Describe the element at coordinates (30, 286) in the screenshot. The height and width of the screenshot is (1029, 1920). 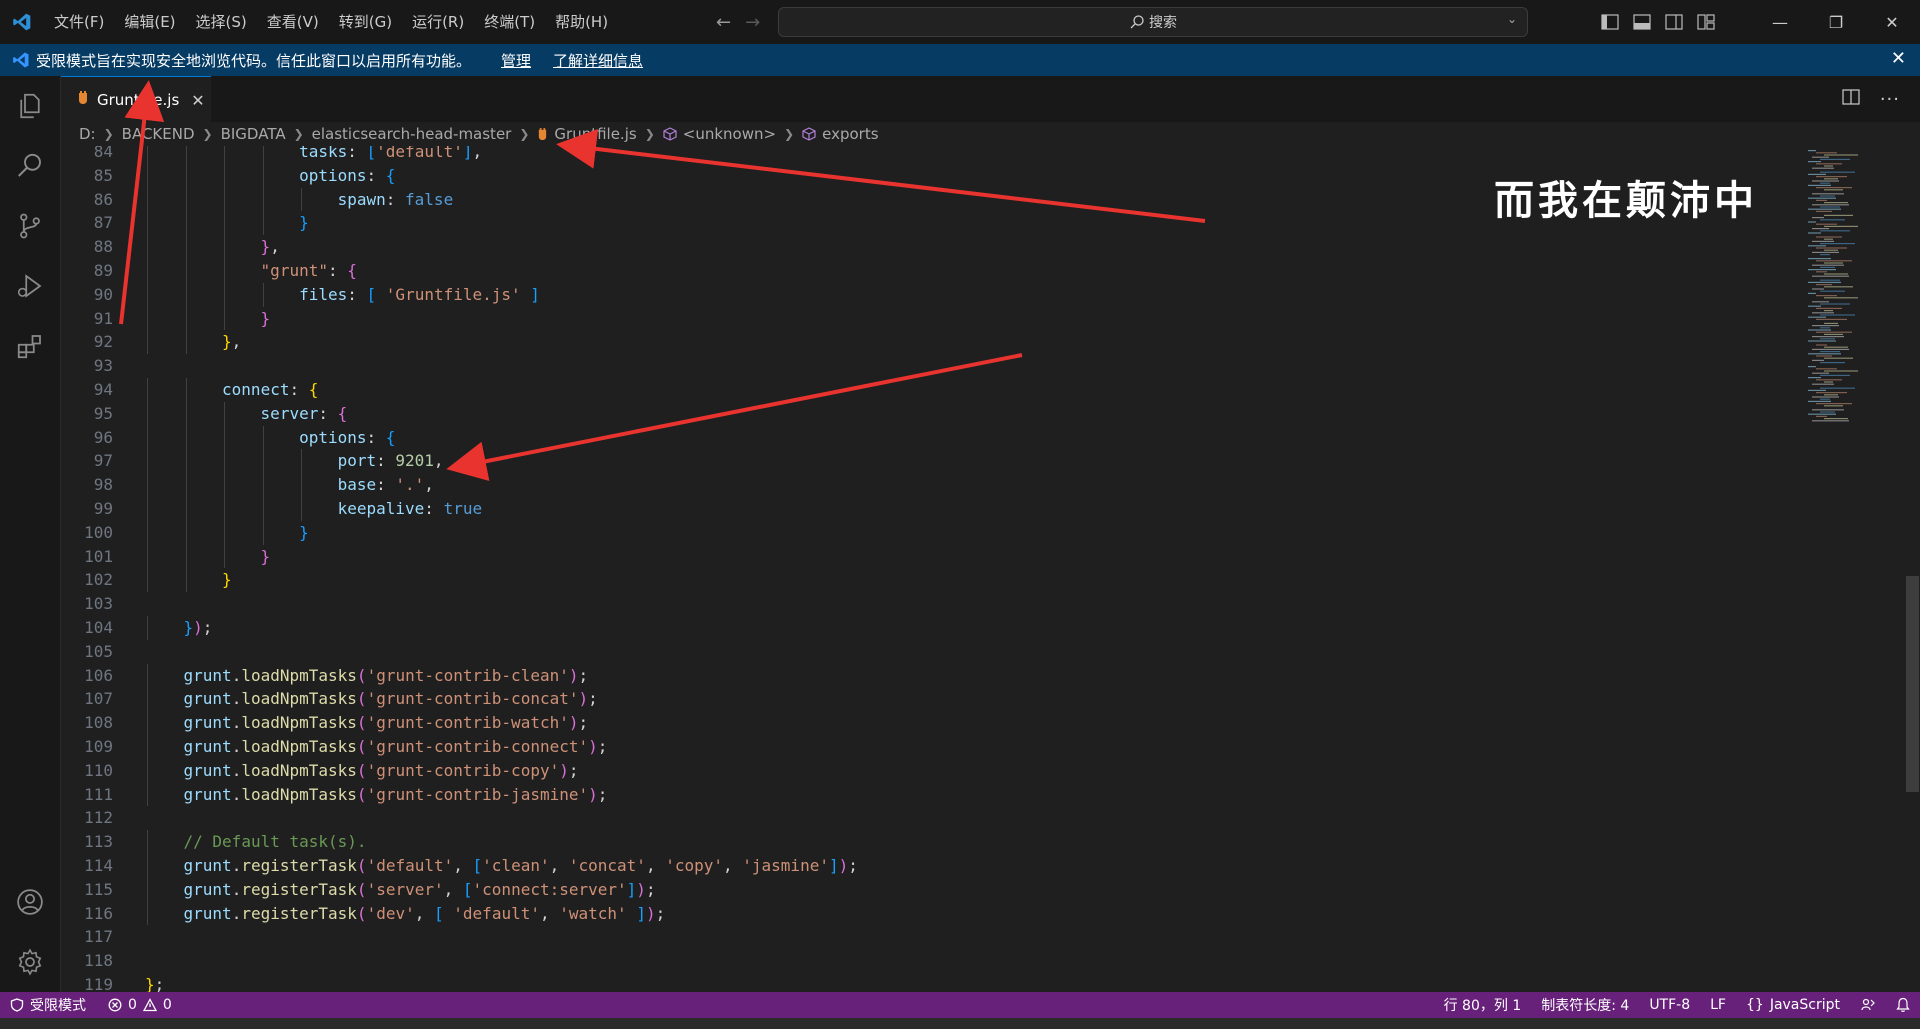
I see `run-debug-icon` at that location.